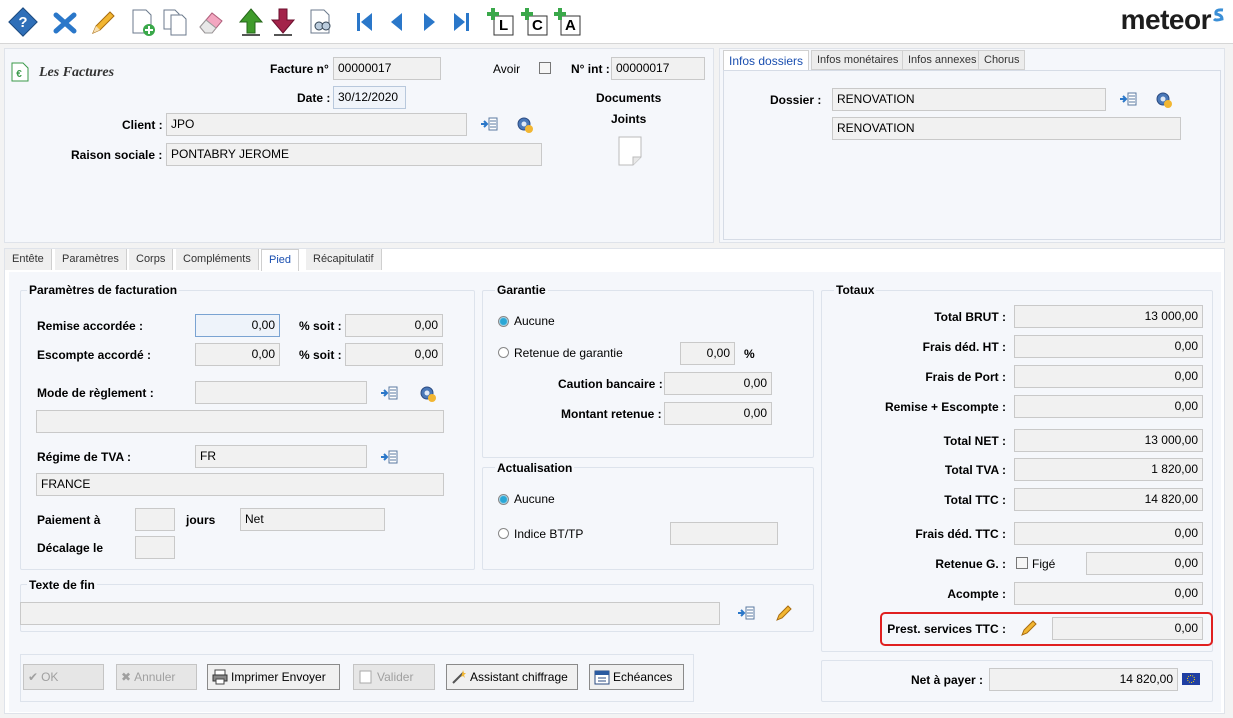 This screenshot has height=718, width=1233. I want to click on attachment-doc-icon, so click(630, 151).